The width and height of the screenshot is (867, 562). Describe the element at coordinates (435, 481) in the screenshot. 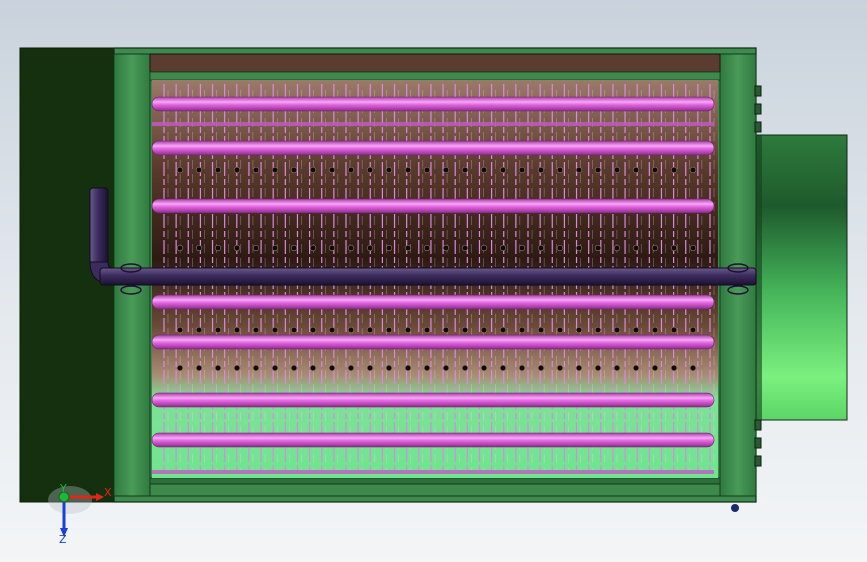

I see `bottom-rail-lip` at that location.